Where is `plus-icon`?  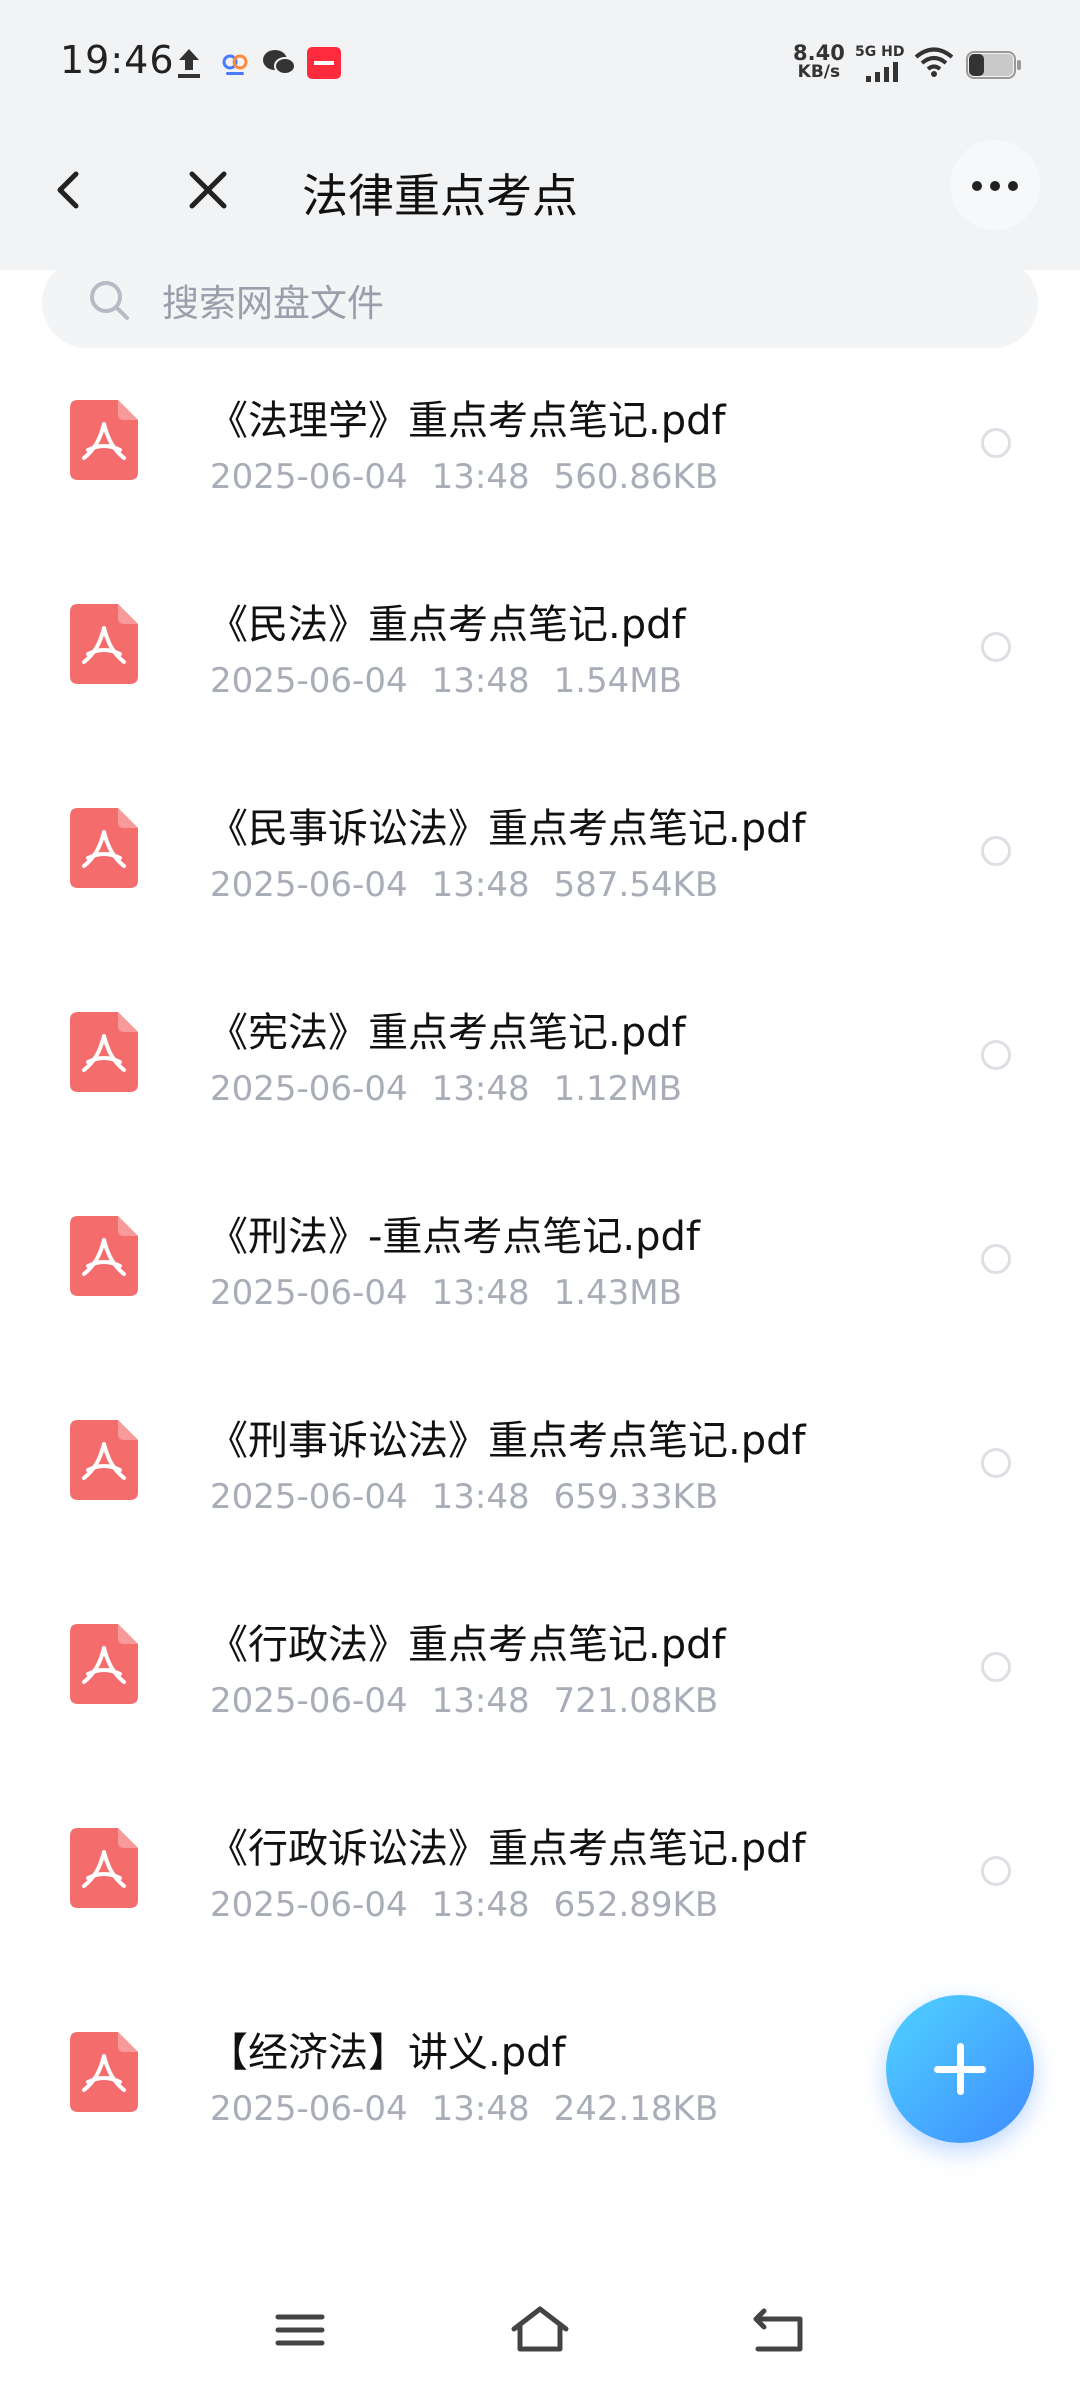 plus-icon is located at coordinates (960, 2069).